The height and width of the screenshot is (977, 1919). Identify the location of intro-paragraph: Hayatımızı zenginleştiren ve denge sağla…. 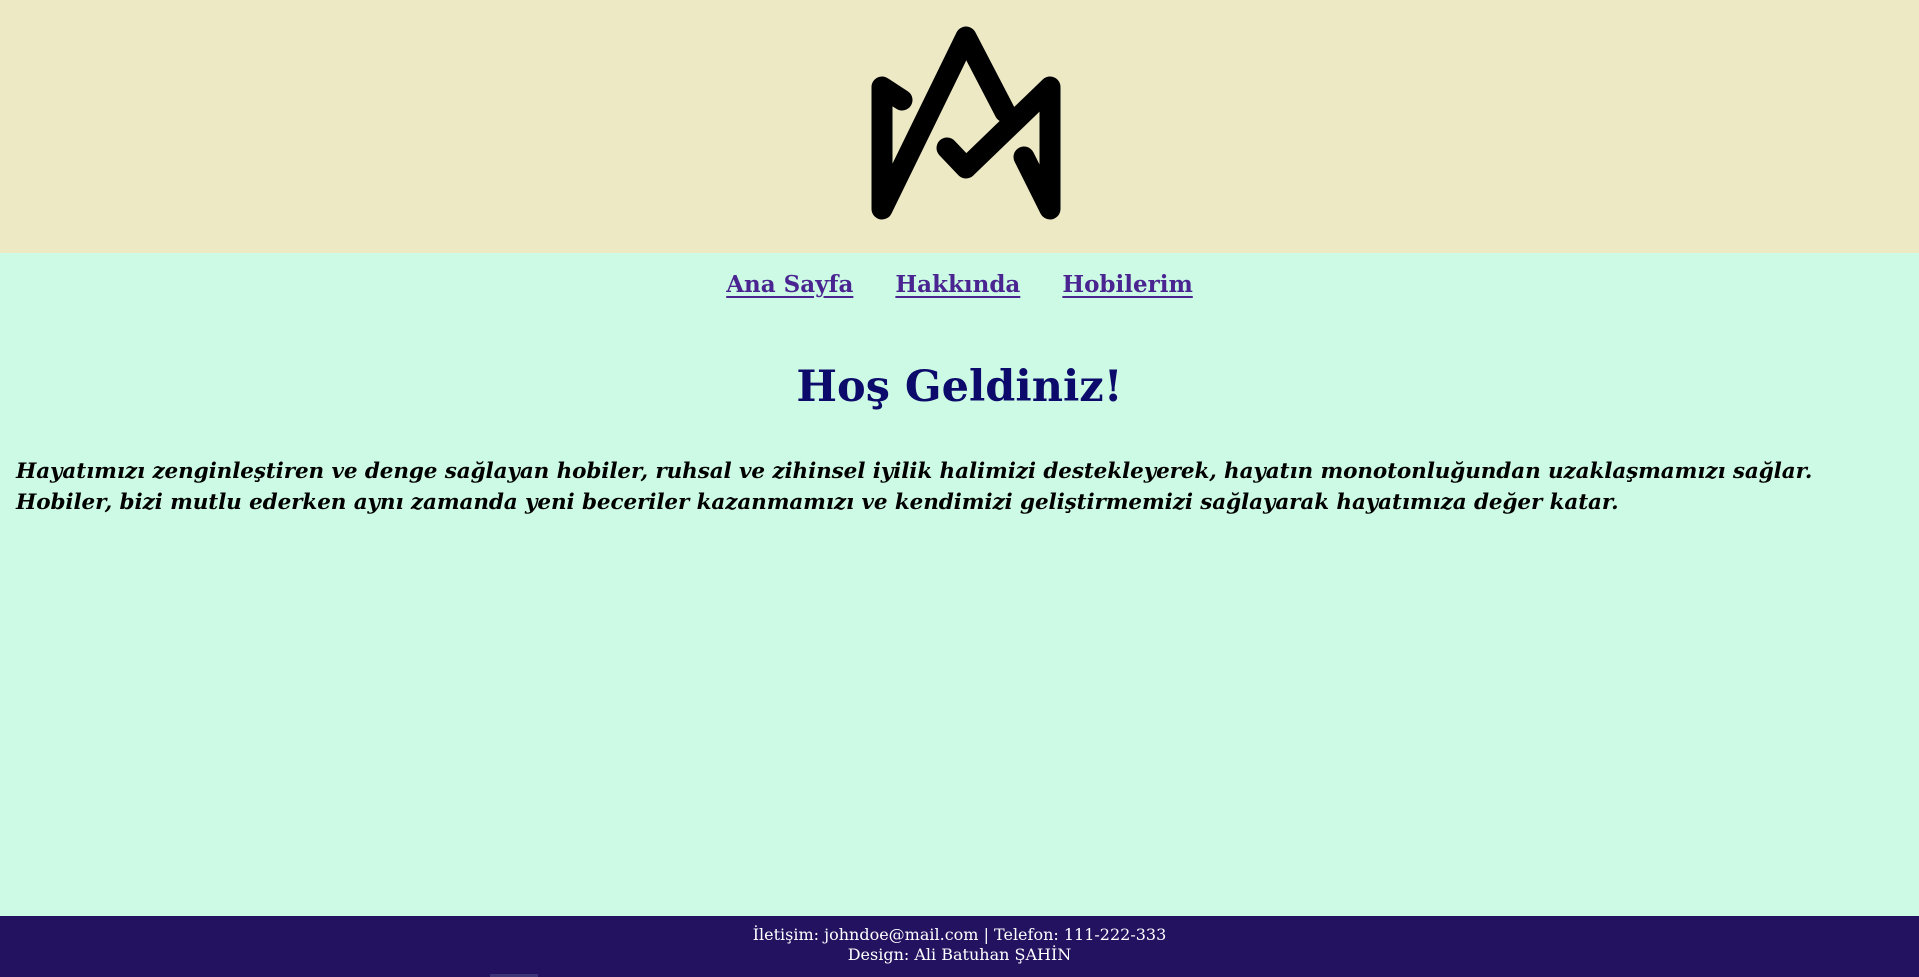
(914, 487).